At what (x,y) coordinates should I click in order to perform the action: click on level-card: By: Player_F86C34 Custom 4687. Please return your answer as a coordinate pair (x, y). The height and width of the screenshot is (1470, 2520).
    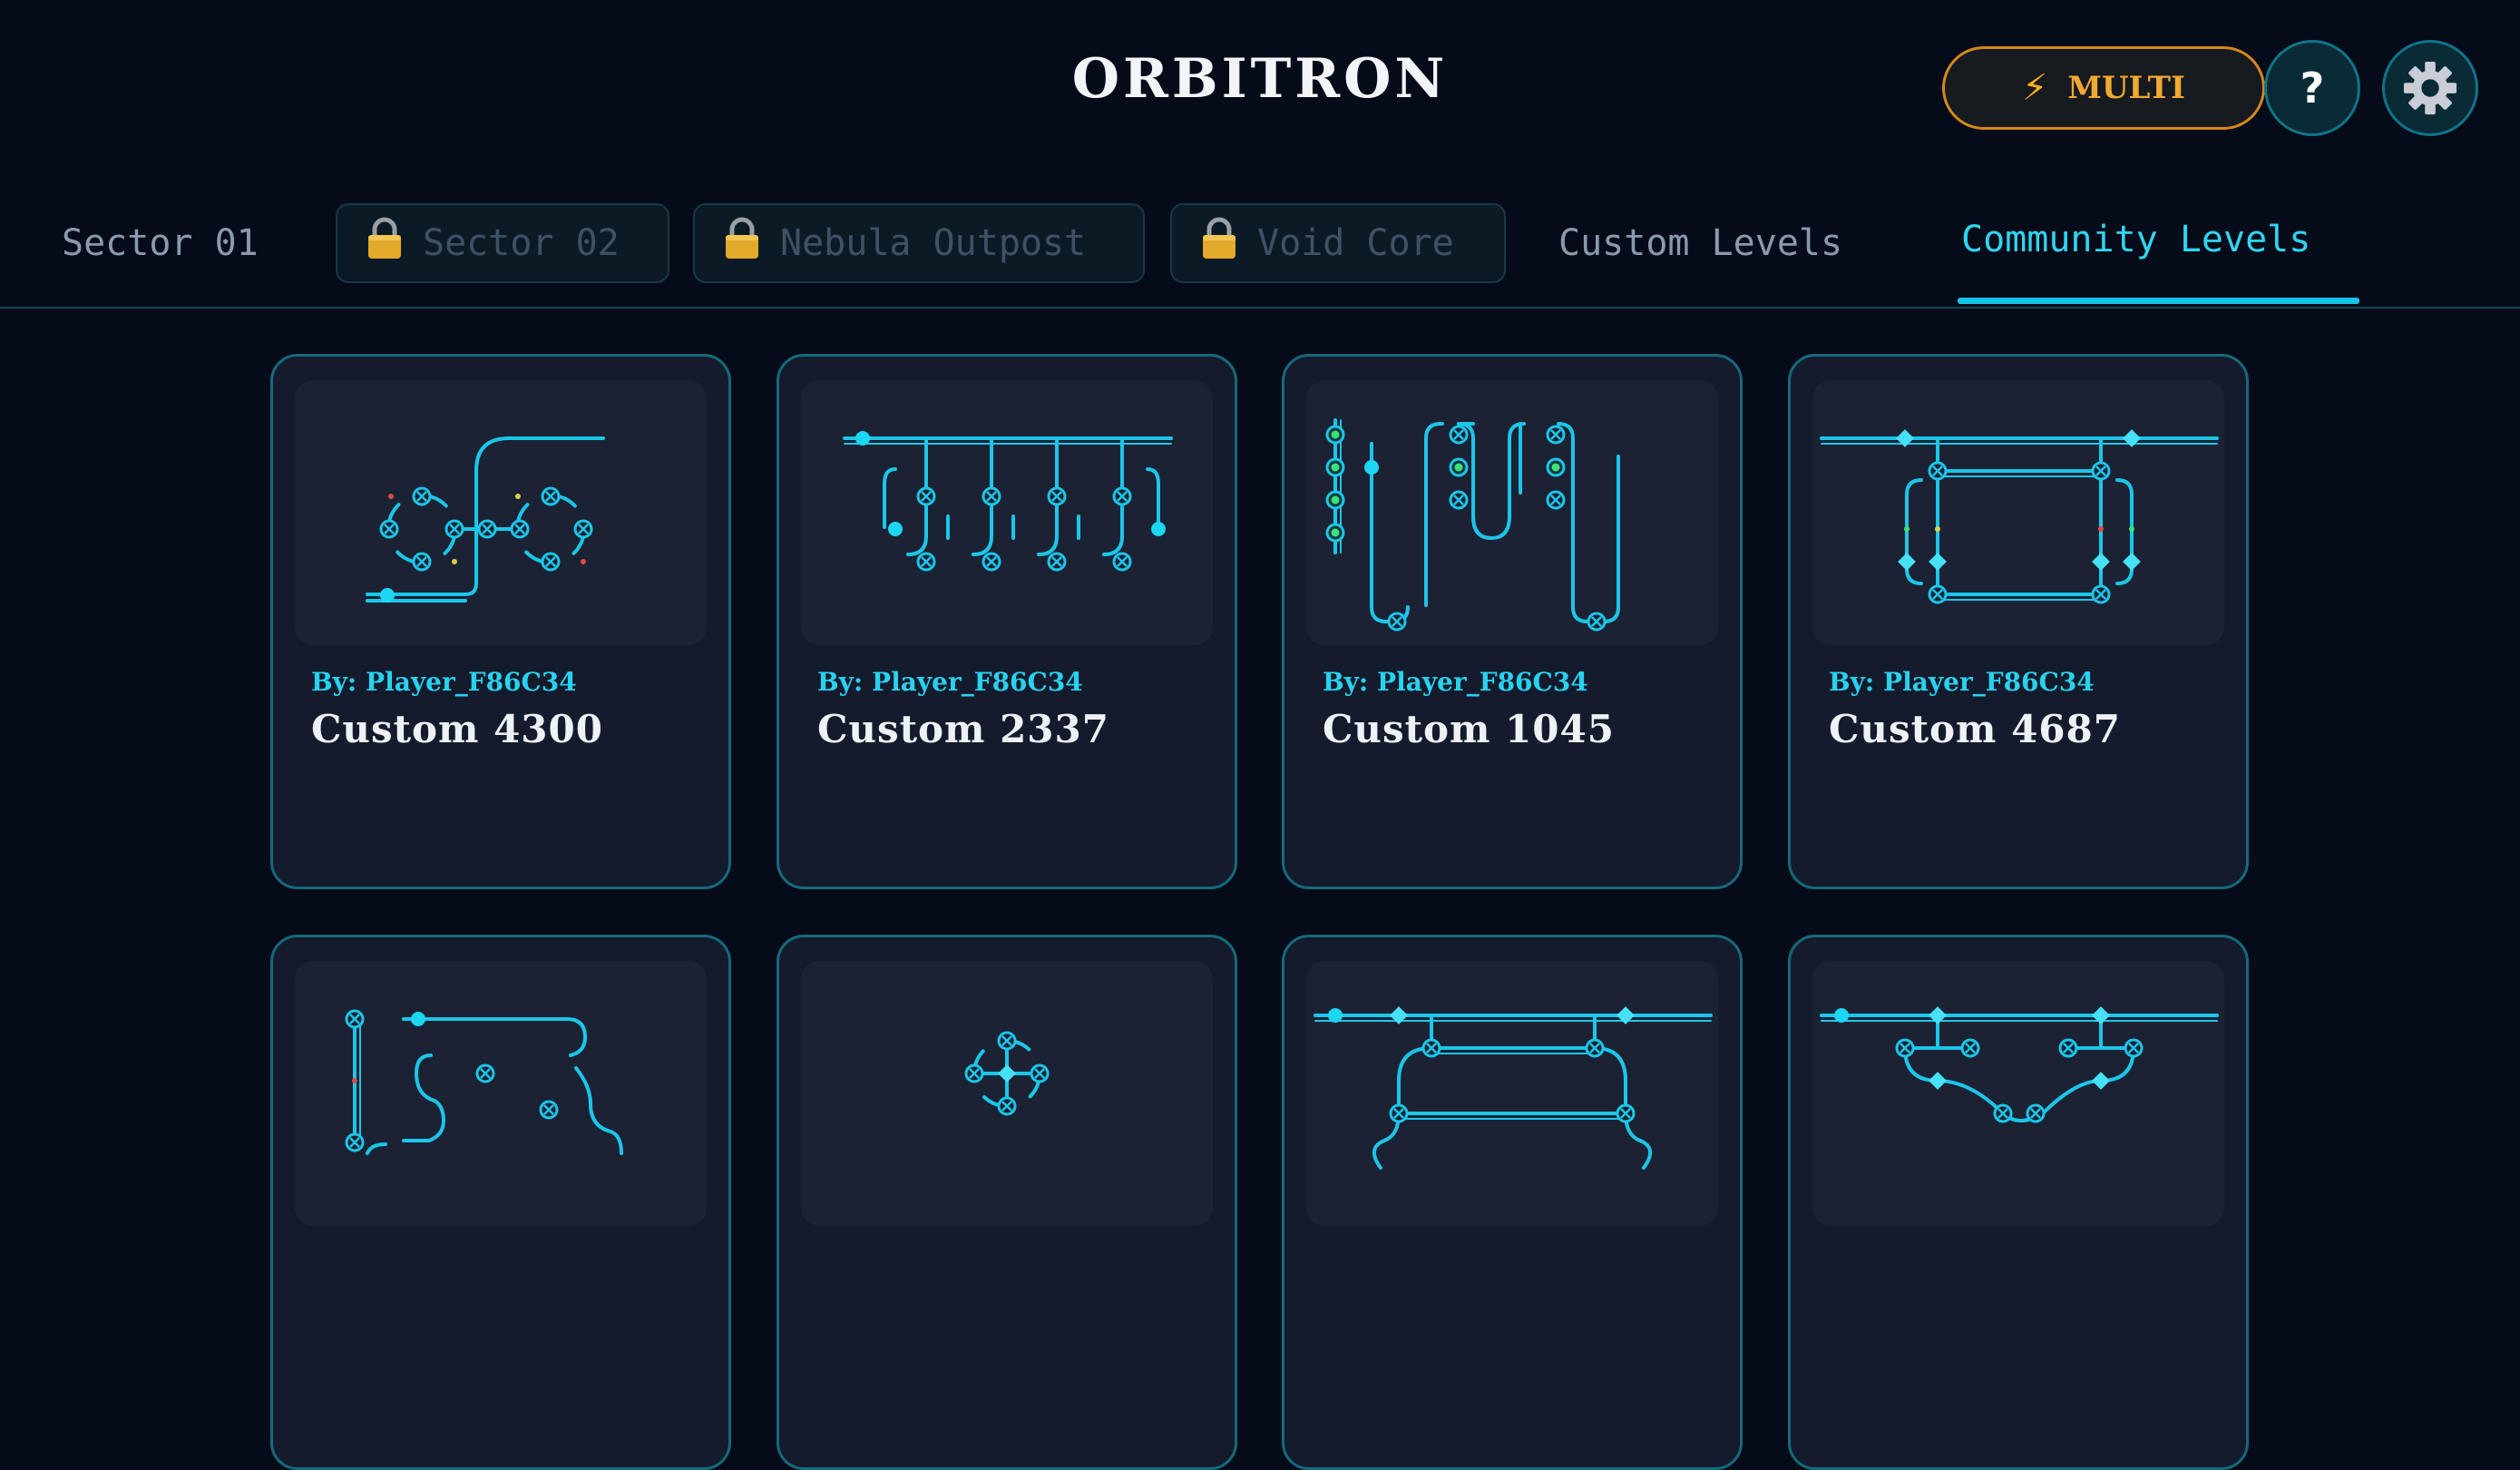
    Looking at the image, I should click on (2018, 621).